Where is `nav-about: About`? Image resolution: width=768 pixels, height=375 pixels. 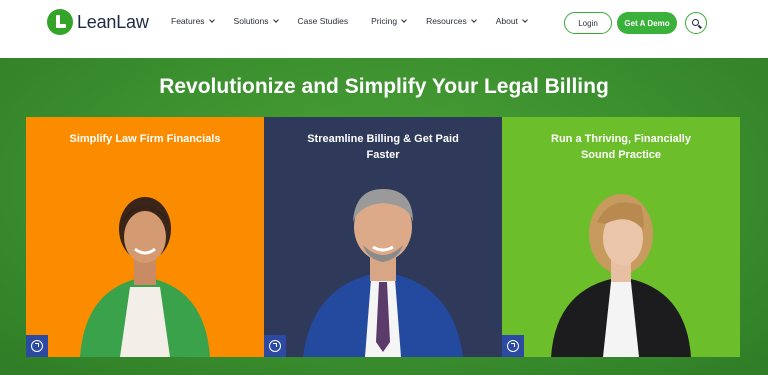
nav-about: About is located at coordinates (511, 21).